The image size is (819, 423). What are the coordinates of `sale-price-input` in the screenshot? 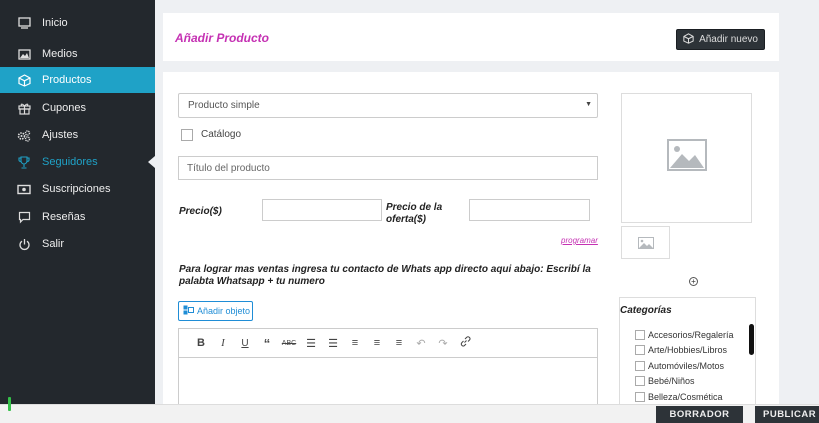 It's located at (529, 210).